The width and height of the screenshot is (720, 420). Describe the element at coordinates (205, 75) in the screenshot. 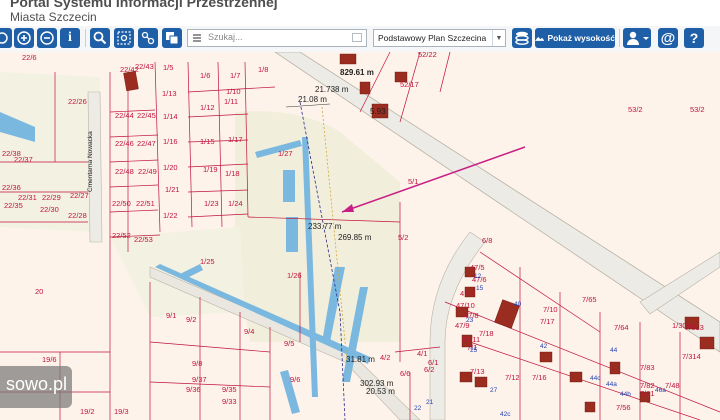

I see `parcel-label: 1/6` at that location.